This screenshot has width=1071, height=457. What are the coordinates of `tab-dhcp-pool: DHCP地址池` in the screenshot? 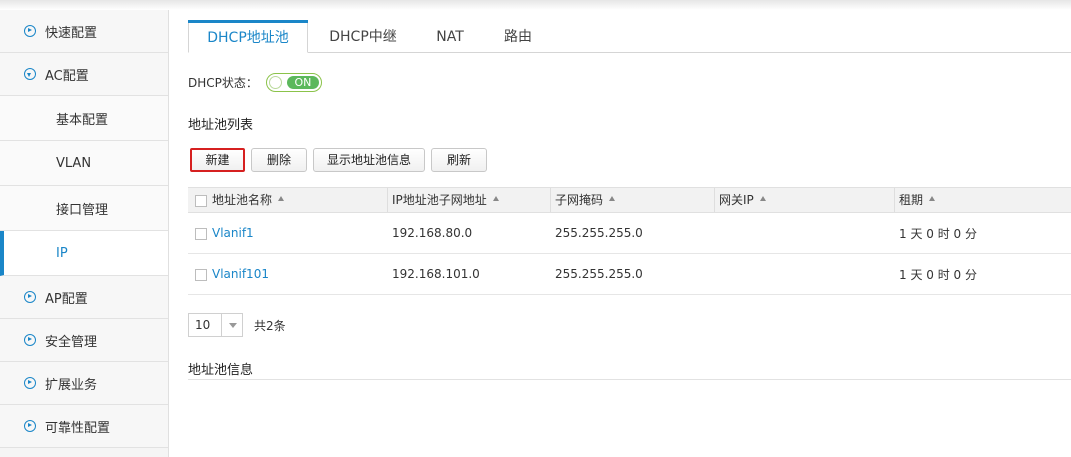 It's located at (248, 36).